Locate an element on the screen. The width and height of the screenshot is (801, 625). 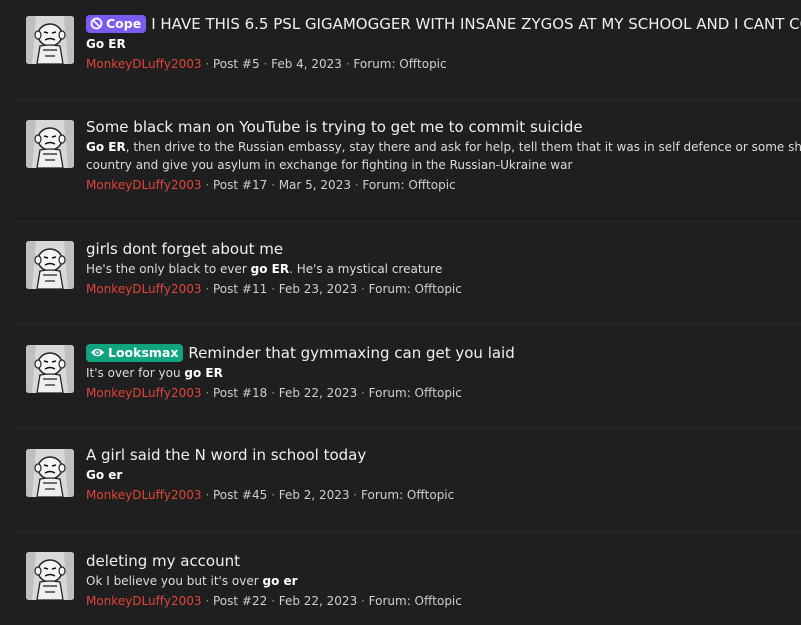
result-title-text: Reminder that gymmaxing can get you laid is located at coordinates (351, 353).